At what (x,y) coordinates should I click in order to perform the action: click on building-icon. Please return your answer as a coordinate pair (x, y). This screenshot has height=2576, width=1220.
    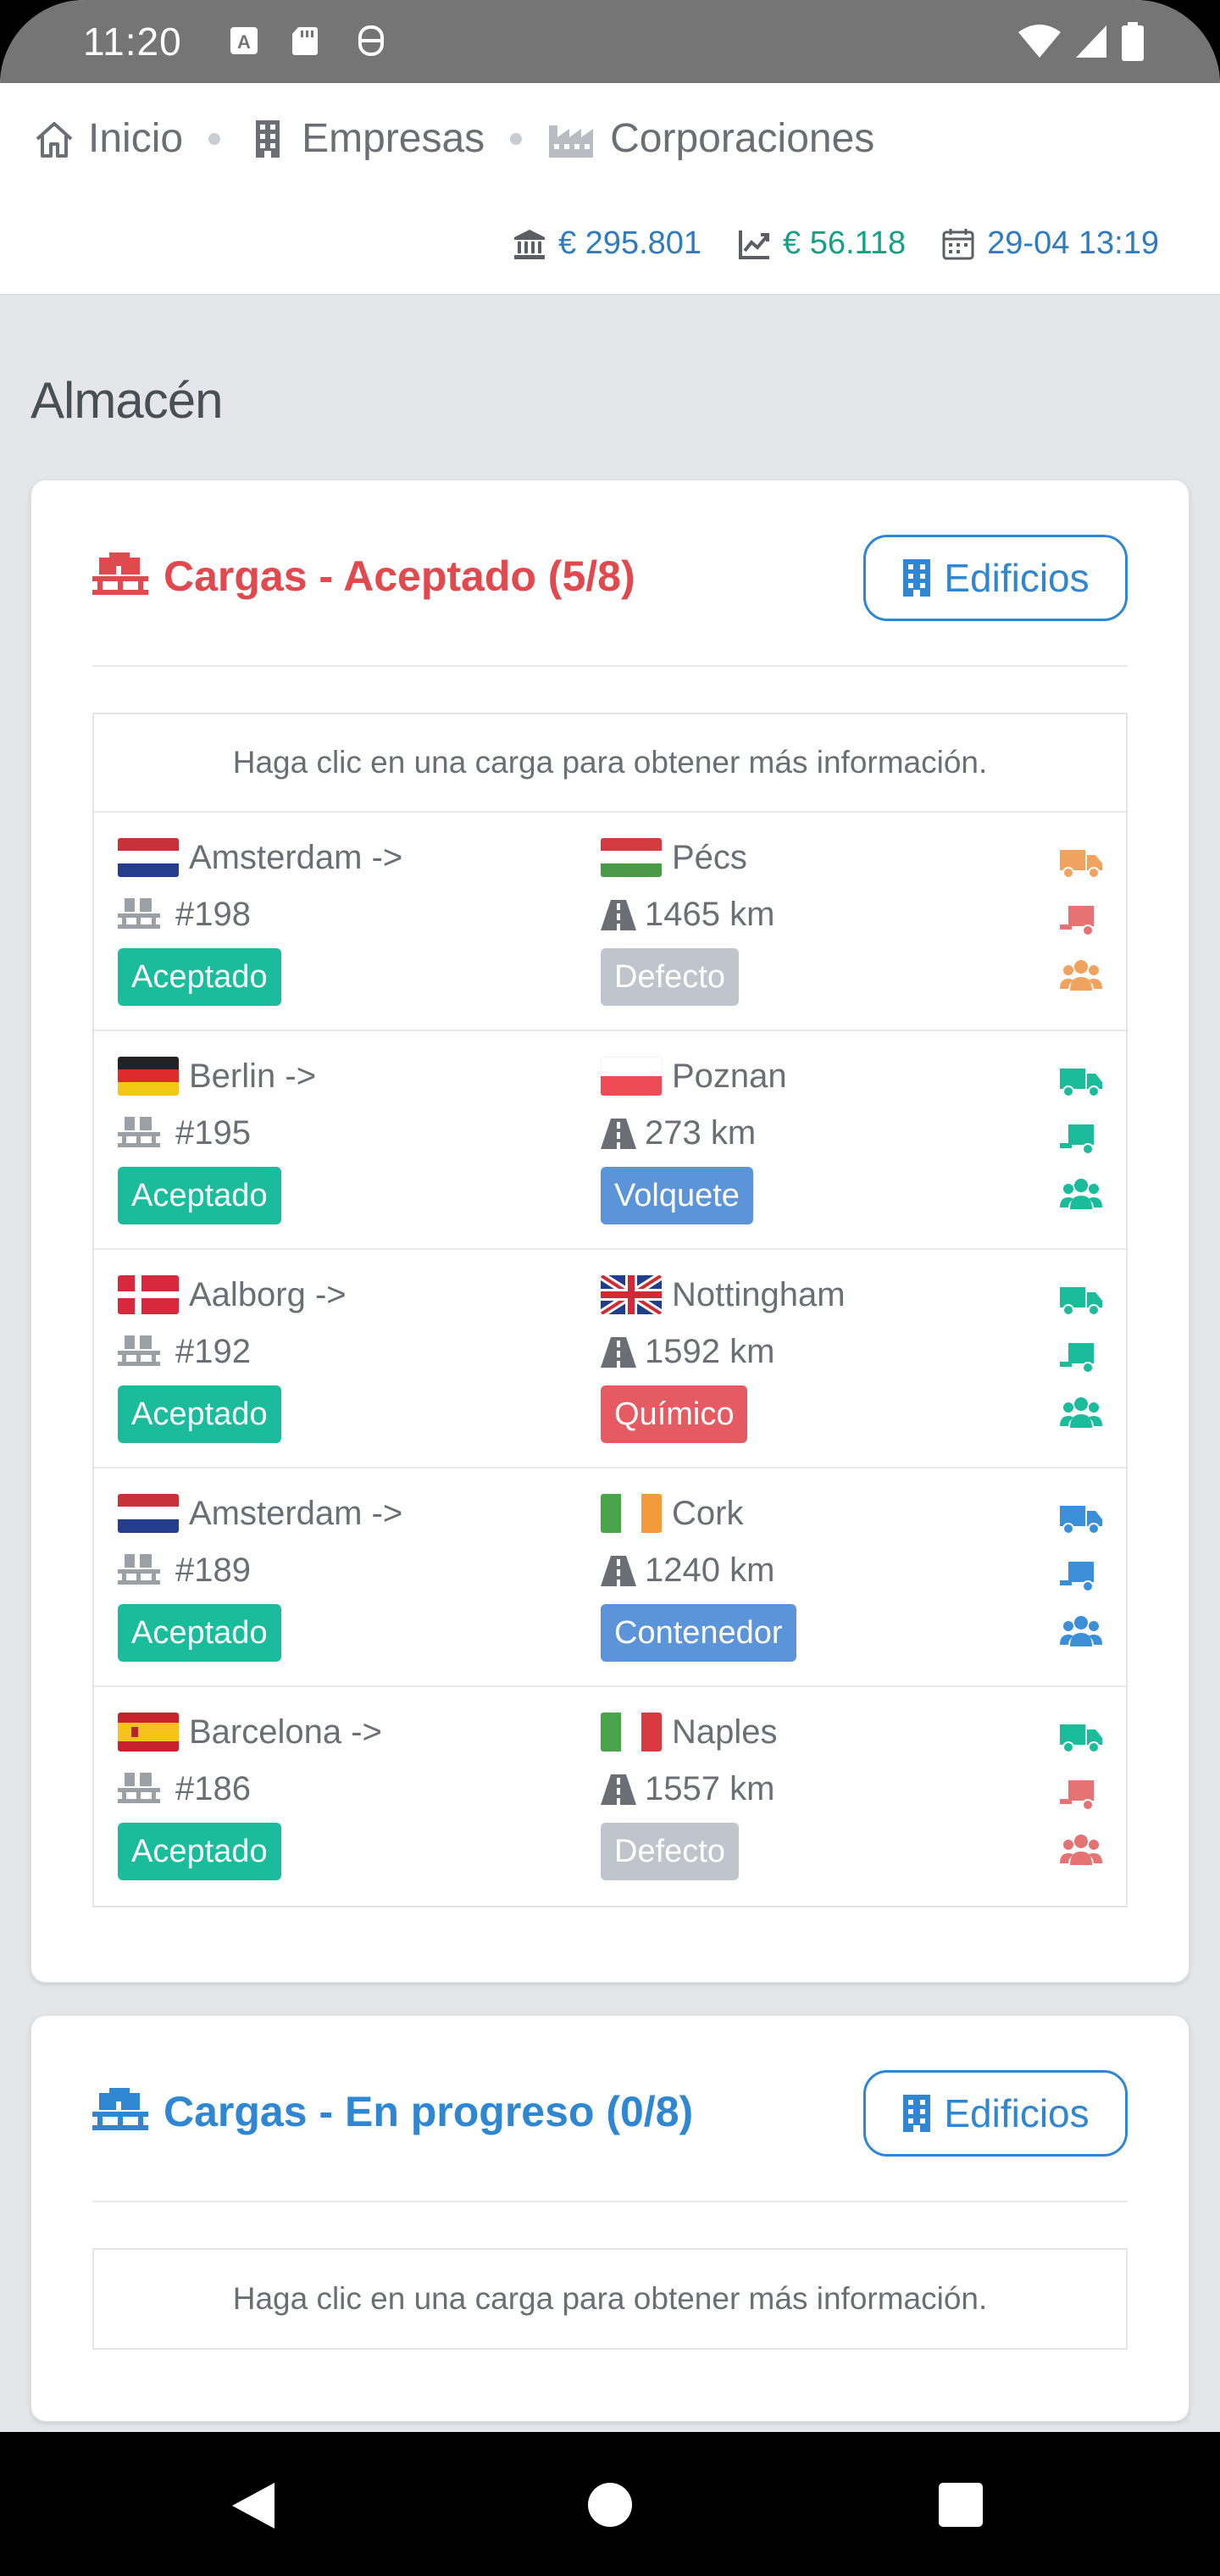
    Looking at the image, I should click on (917, 2113).